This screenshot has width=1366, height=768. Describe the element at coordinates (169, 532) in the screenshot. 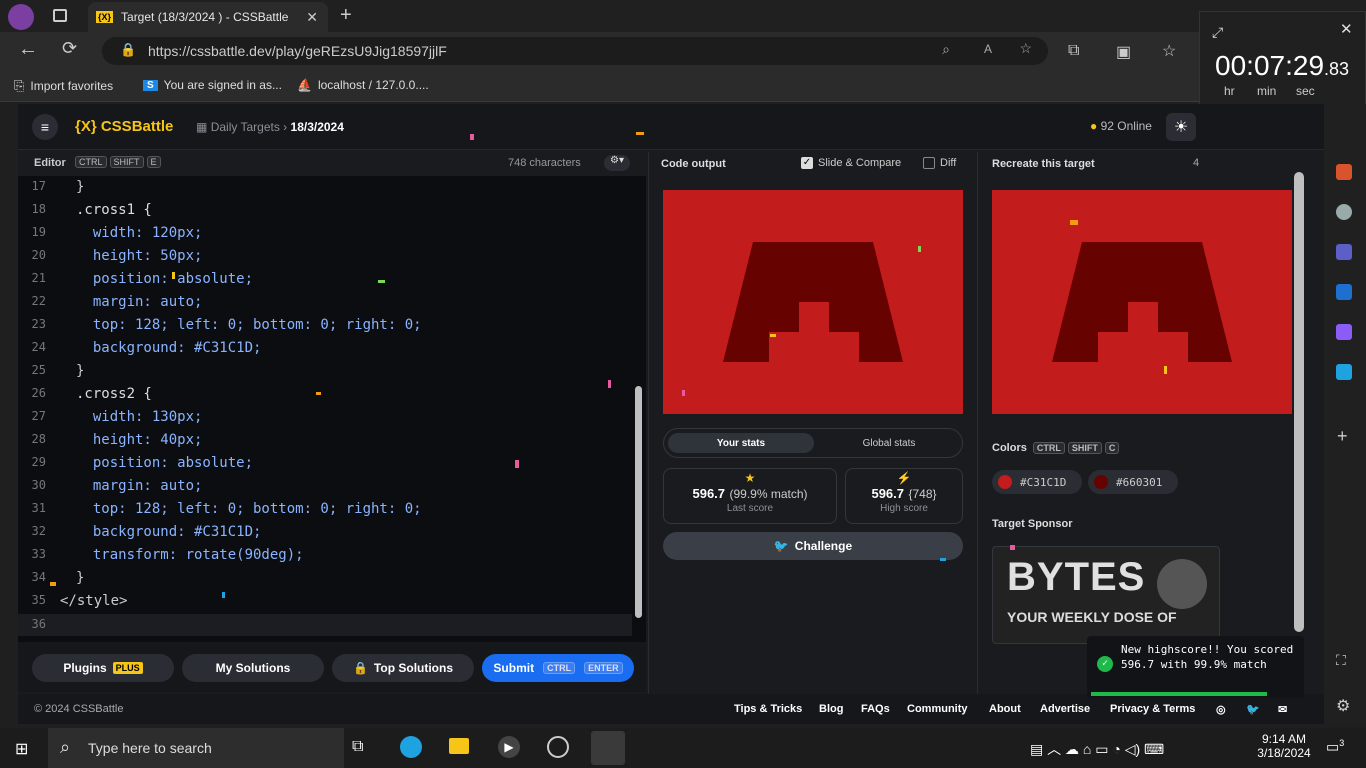

I see `line-text: background: #C31C1D;` at that location.